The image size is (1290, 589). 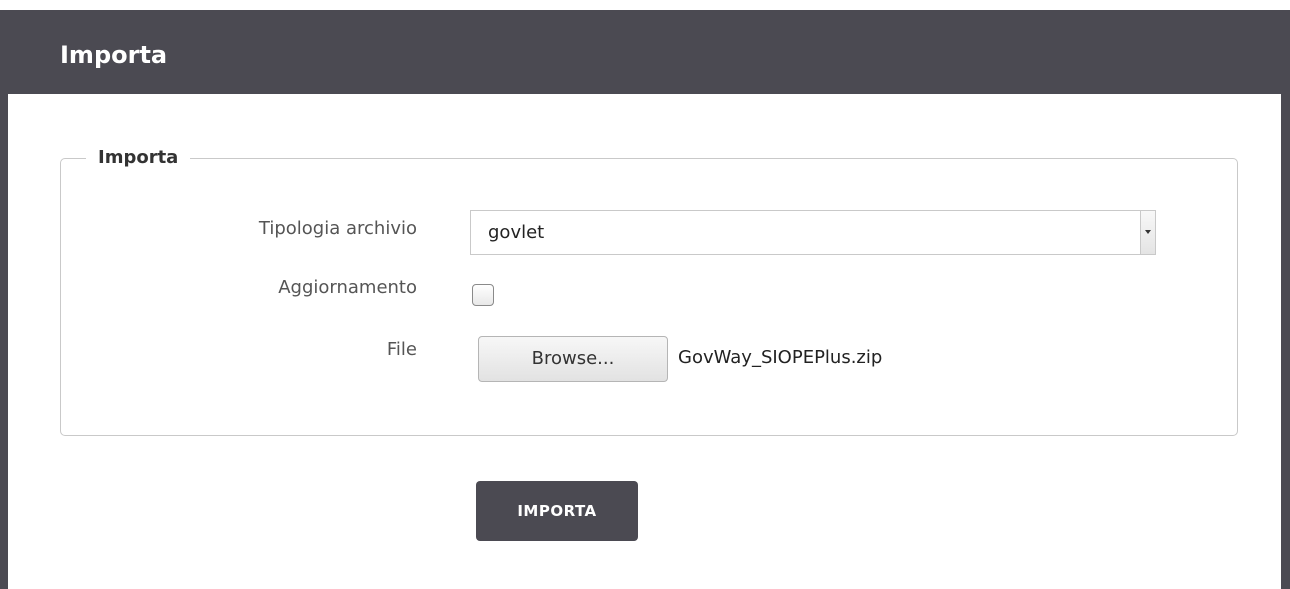 I want to click on tipologia-archivio-label: Tipologia archivio, so click(x=337, y=228).